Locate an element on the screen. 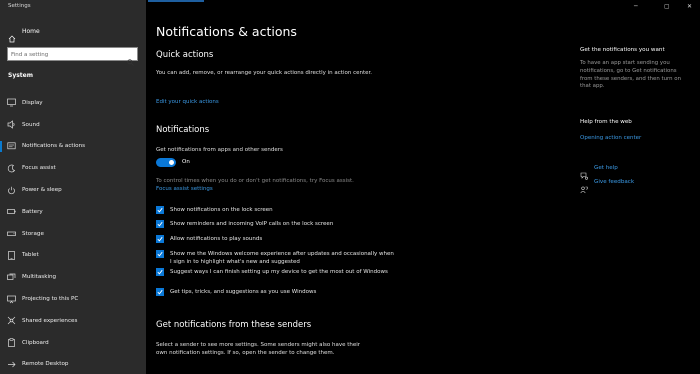 This screenshot has width=700, height=374. multitasking-icon is located at coordinates (11, 277).